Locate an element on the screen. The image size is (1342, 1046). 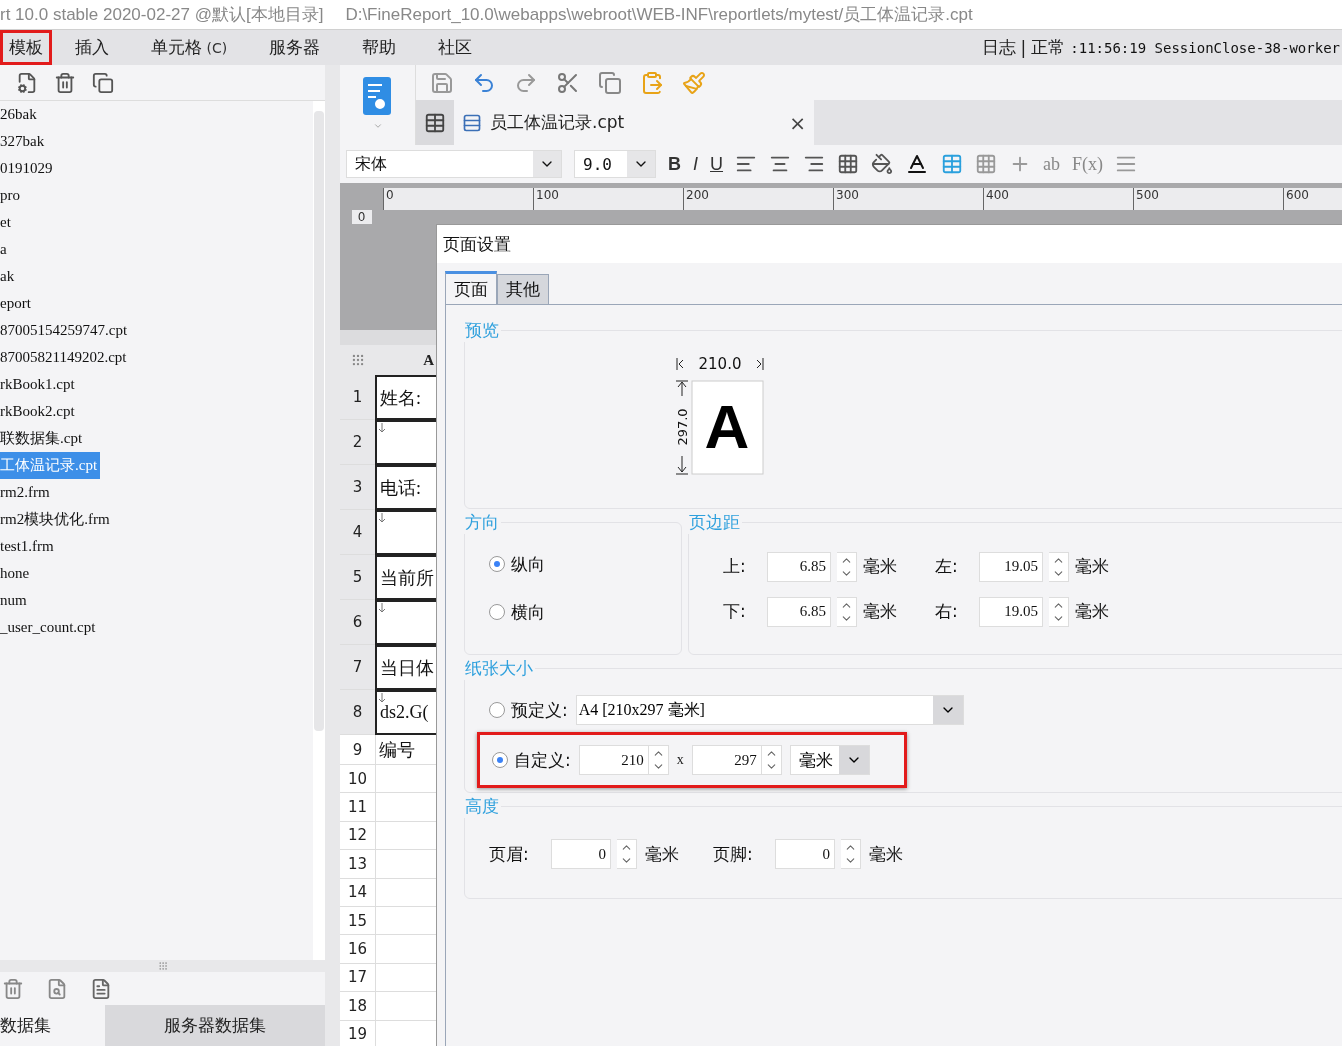
format-button: I is located at coordinates (695, 164).